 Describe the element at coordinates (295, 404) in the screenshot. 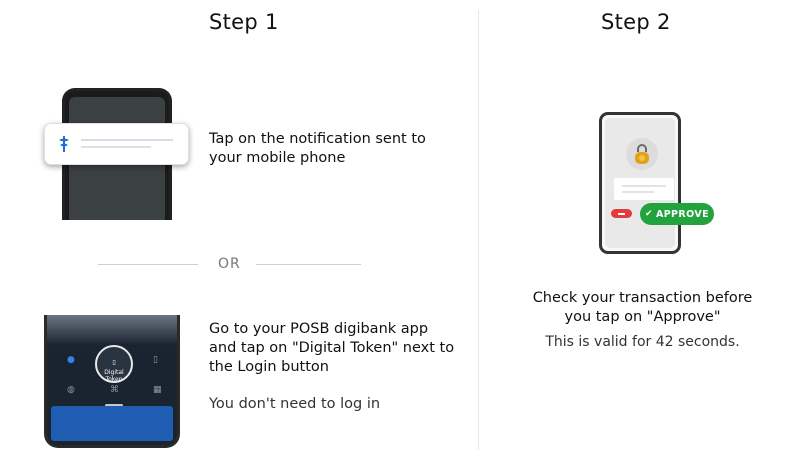

I see `no-login-note: You don't need to log in` at that location.